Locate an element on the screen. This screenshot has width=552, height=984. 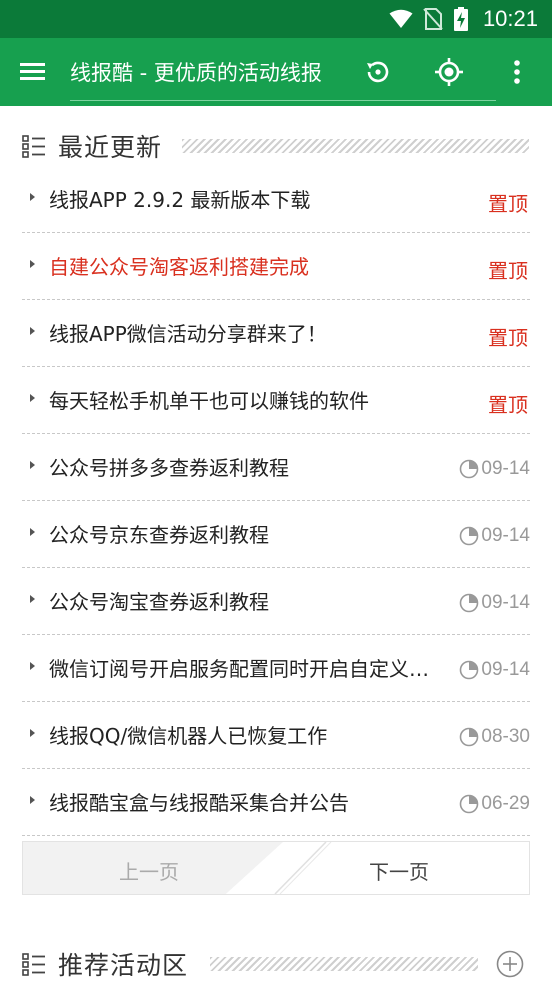
next-page-label: 下一页 is located at coordinates (399, 872).